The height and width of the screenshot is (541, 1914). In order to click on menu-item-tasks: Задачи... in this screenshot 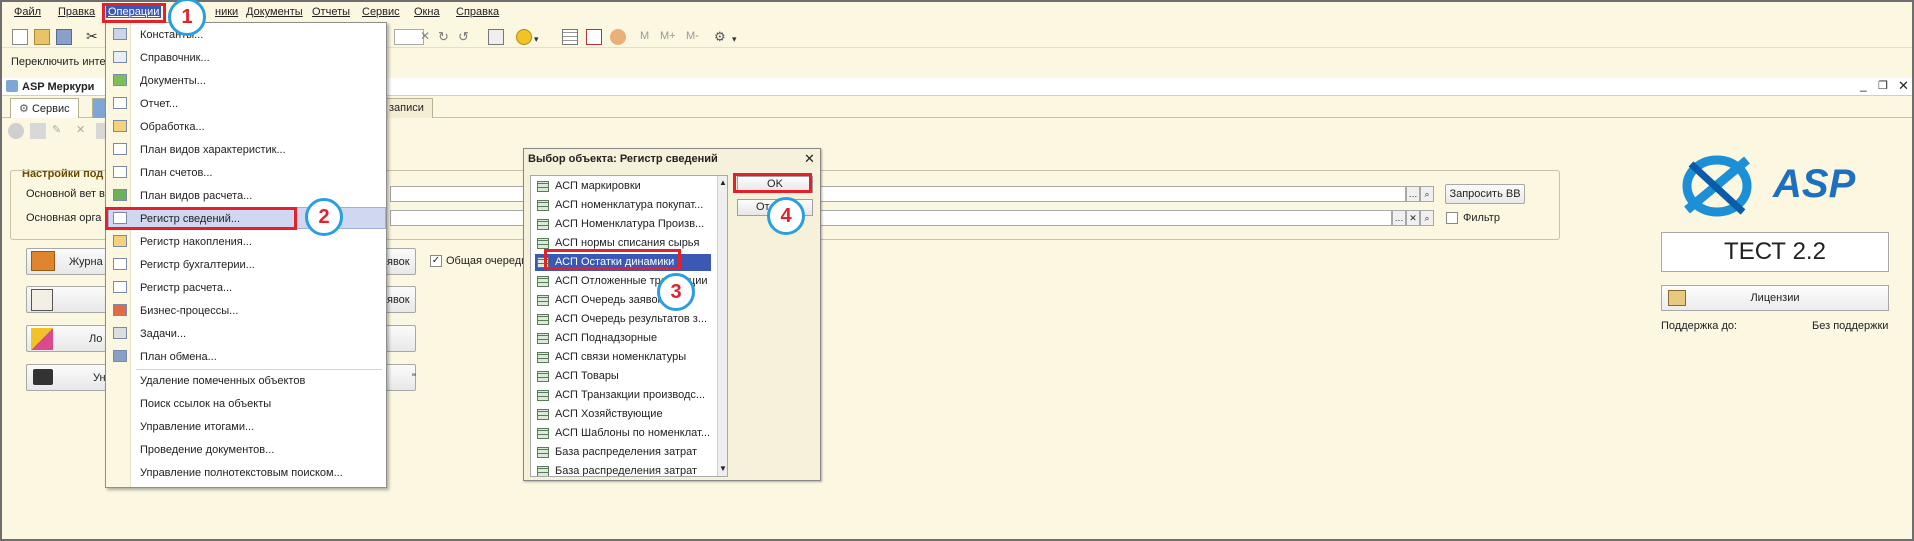, I will do `click(163, 334)`.